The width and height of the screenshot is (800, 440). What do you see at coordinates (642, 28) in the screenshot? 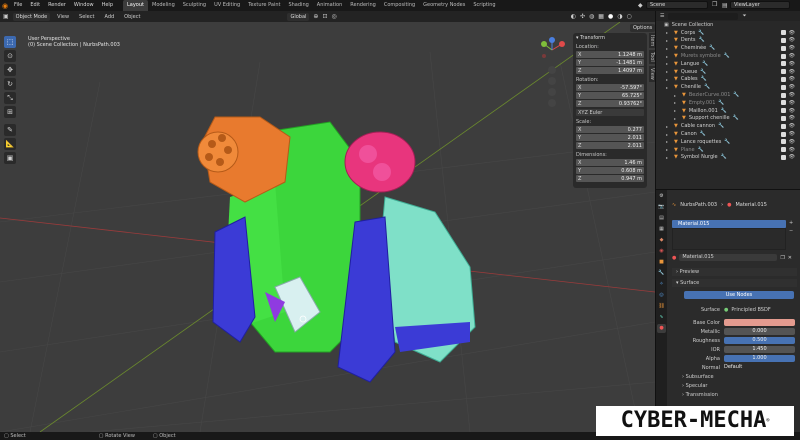
I see `options-dropdown: Options` at bounding box center [642, 28].